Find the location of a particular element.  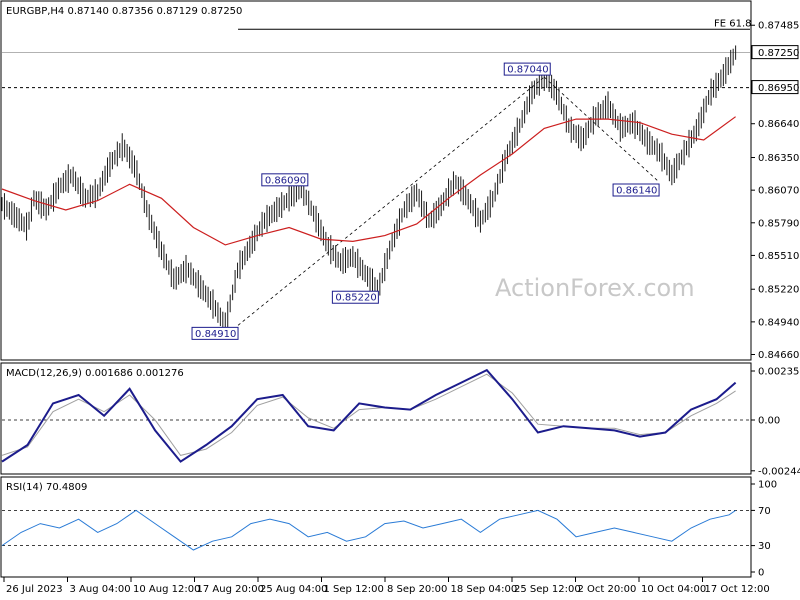

x-tick-label: 3 Aug 04:00 is located at coordinates (100, 589).